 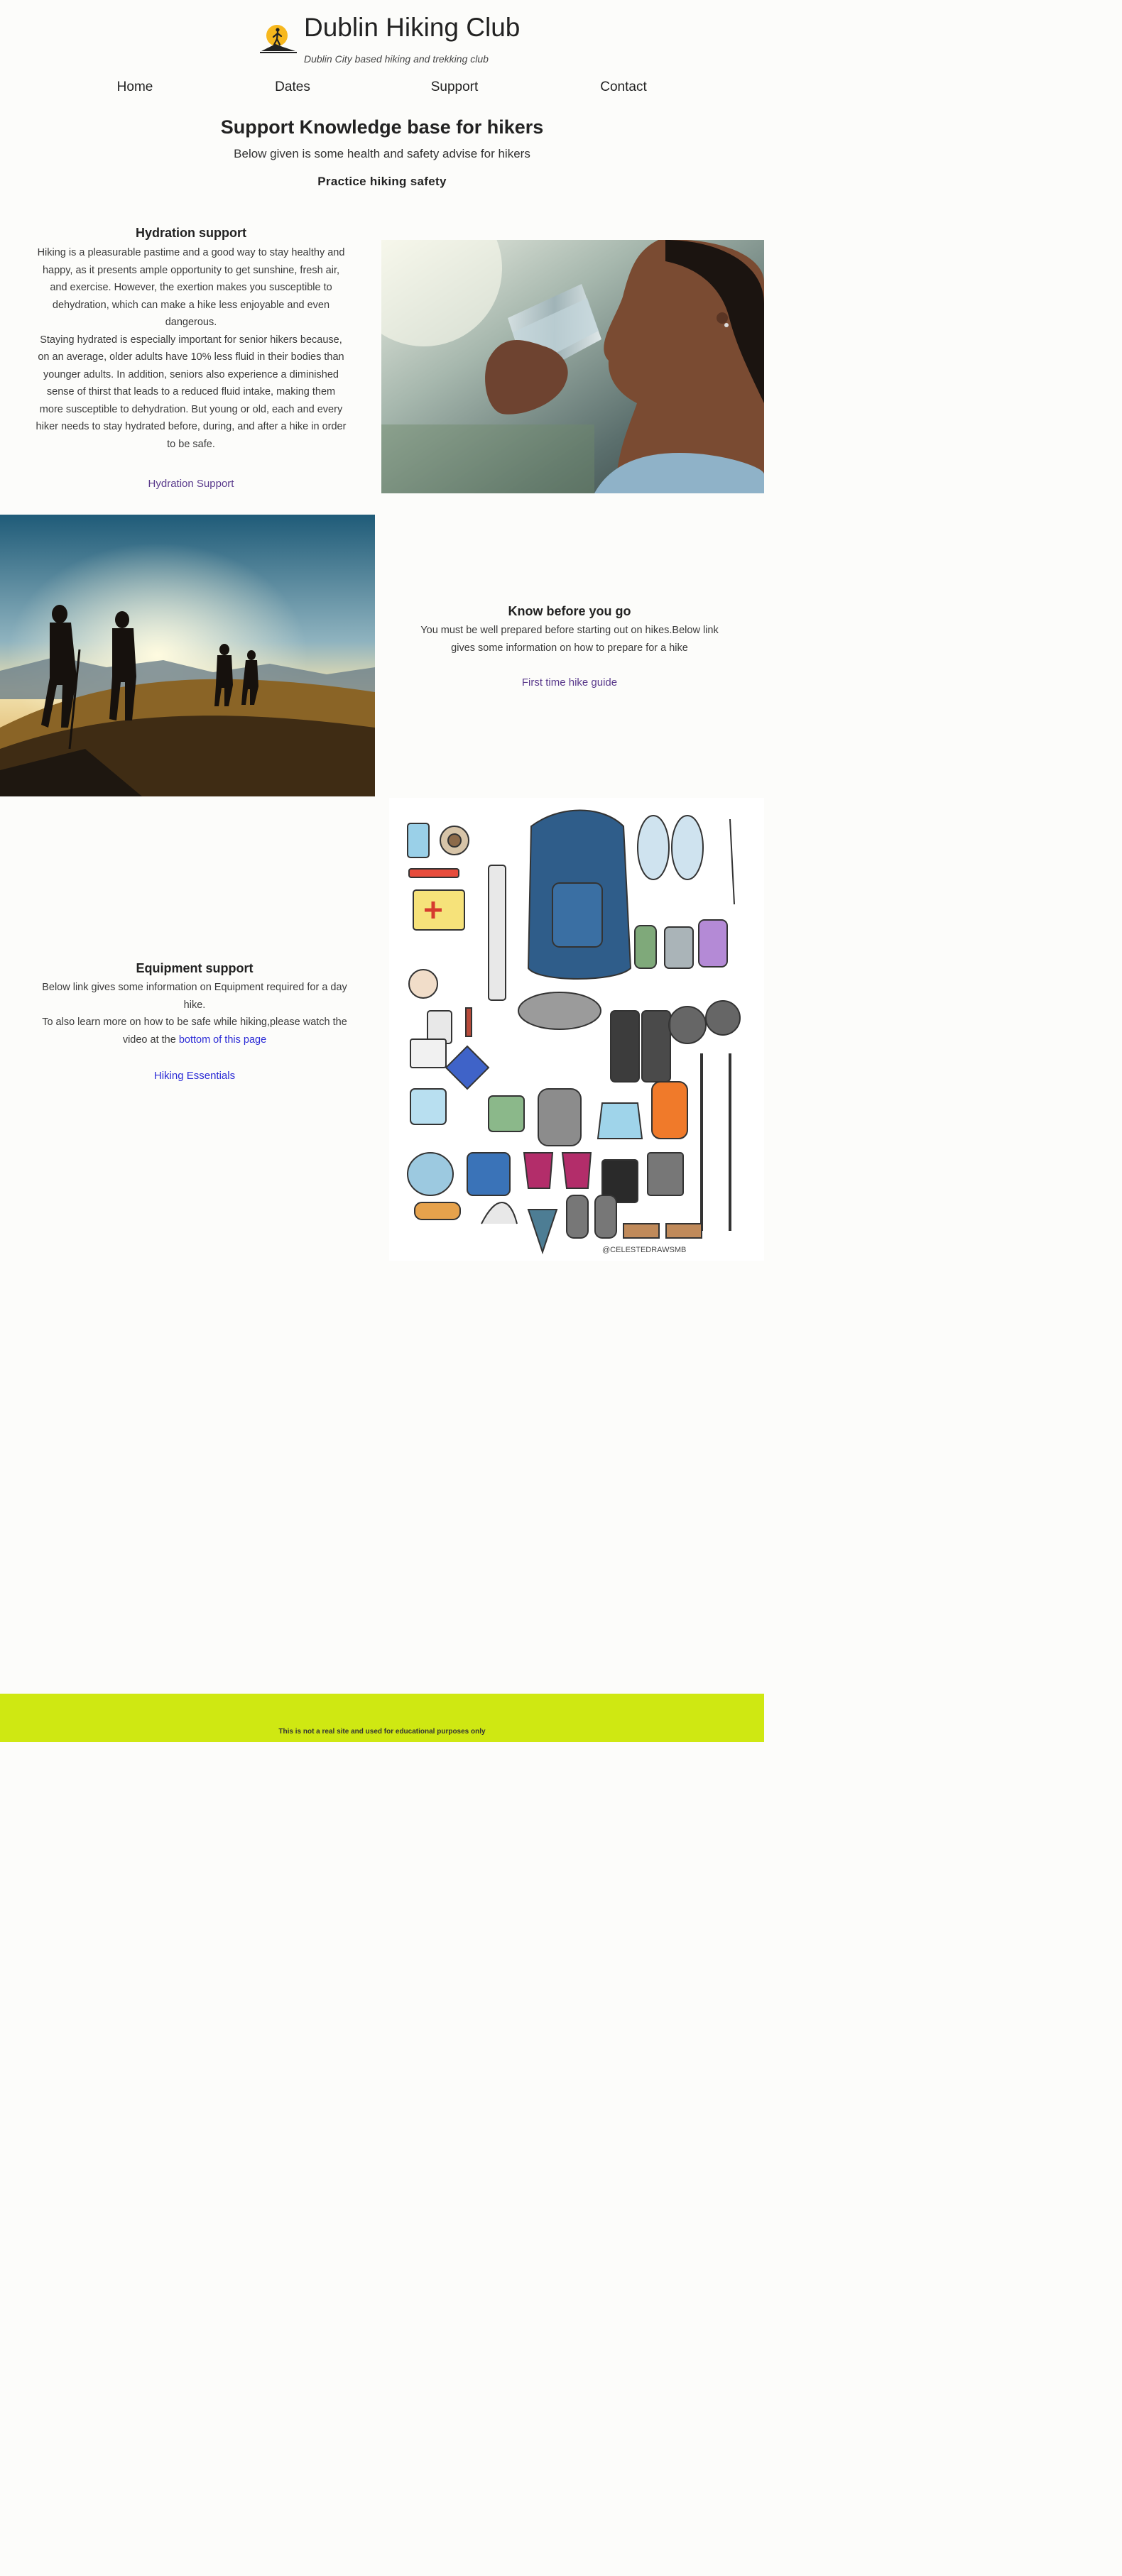 I want to click on site-title: Dublin Hiking Club, so click(x=412, y=27).